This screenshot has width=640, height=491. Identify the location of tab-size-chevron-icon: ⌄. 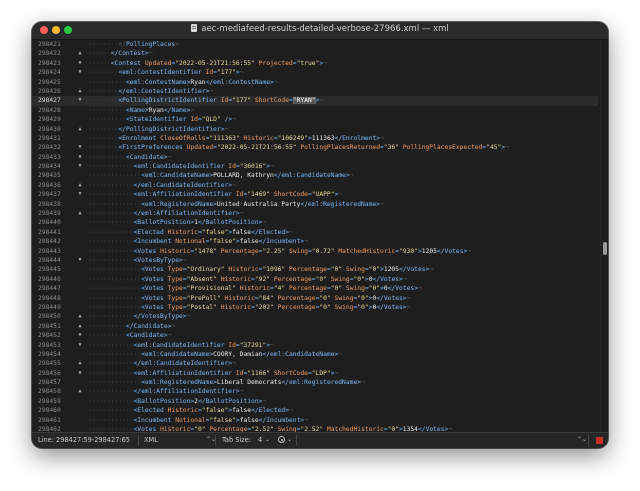
(267, 439).